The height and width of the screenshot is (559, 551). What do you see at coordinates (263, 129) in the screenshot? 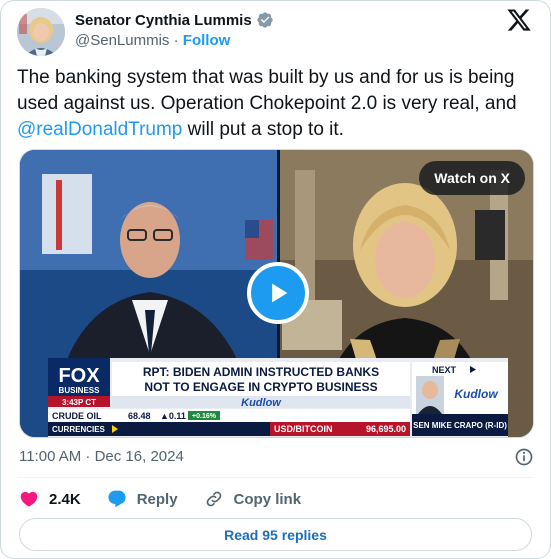
I see `tweet-text-part-2: will put a stop to it.` at bounding box center [263, 129].